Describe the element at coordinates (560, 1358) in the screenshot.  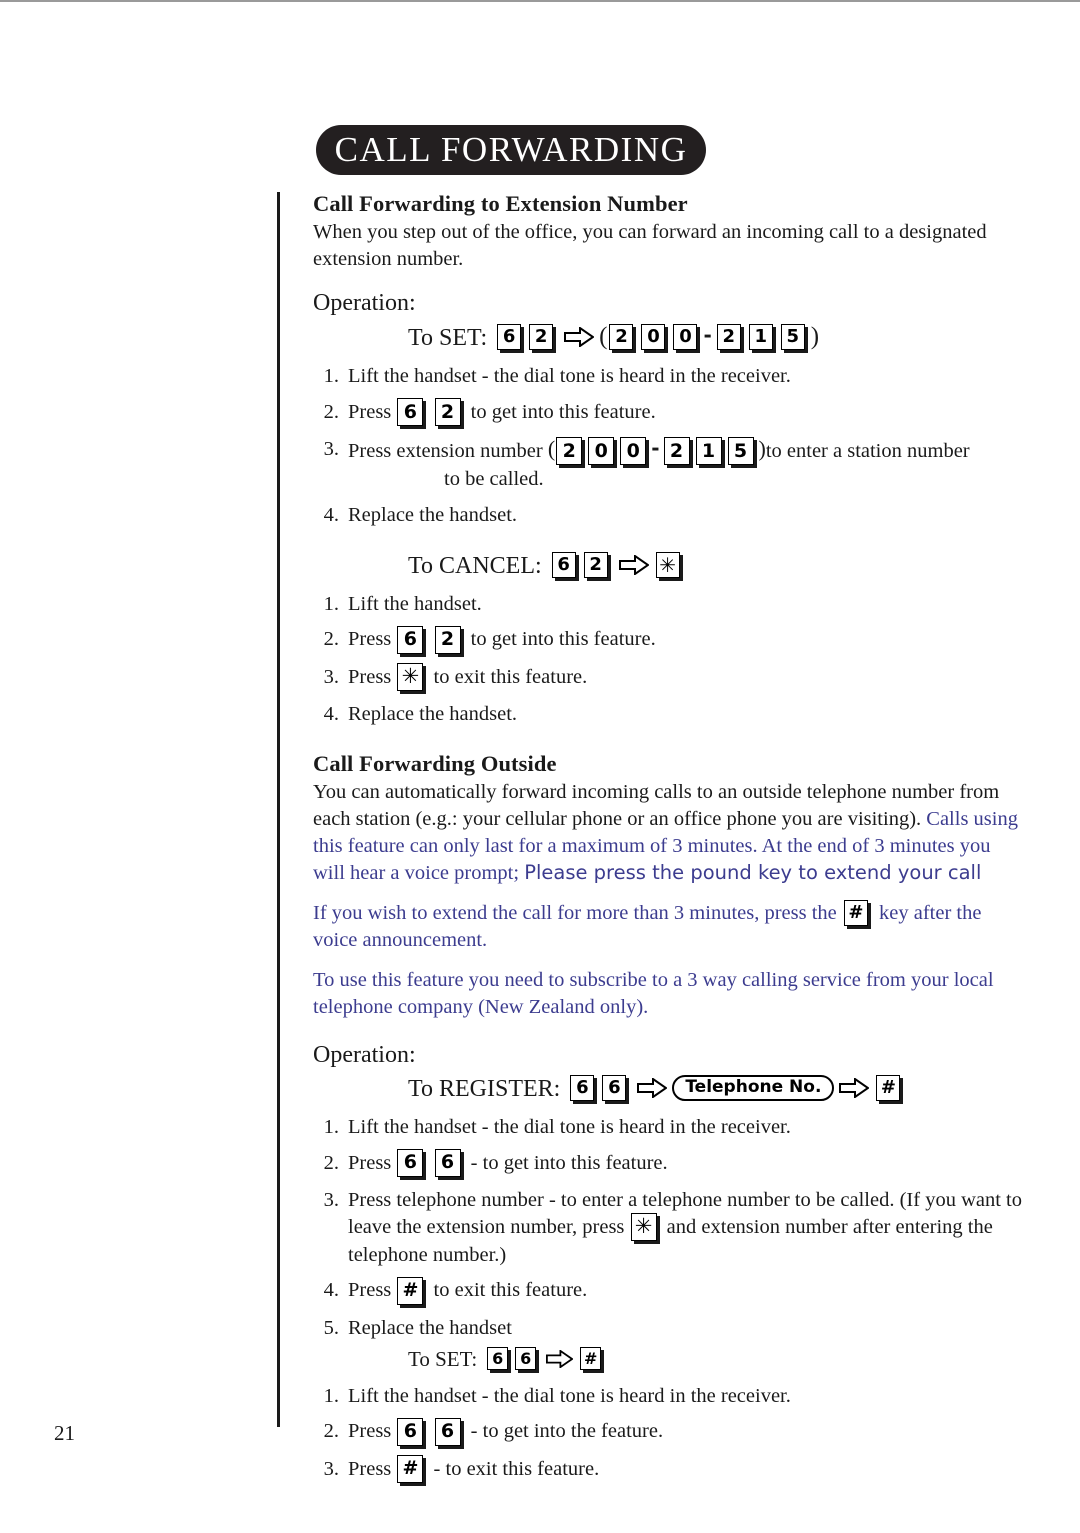
I see `hollow-right-arrow-icon` at that location.